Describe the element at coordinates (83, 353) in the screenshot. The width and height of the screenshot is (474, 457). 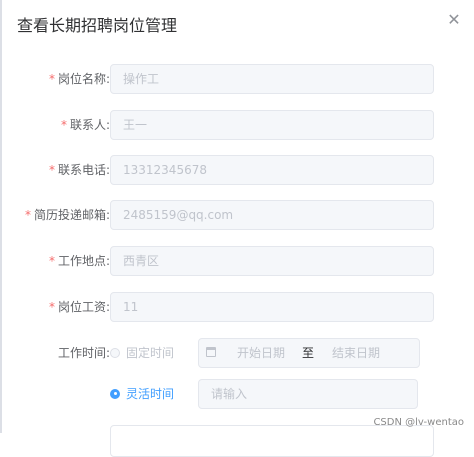
I see `work-time-label: 工作时间:` at that location.